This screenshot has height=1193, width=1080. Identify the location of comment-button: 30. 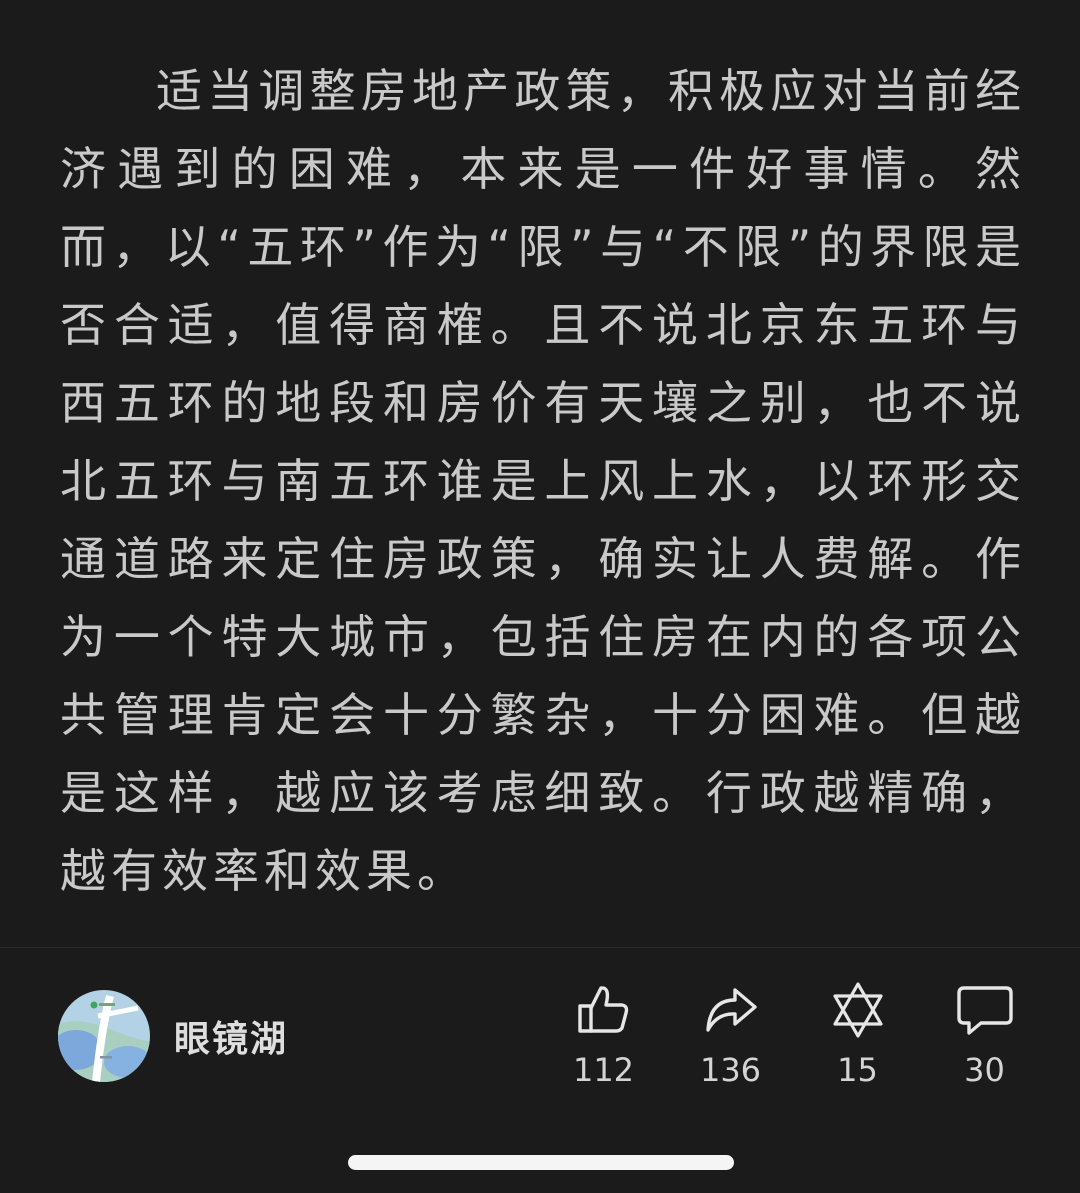
(984, 1038).